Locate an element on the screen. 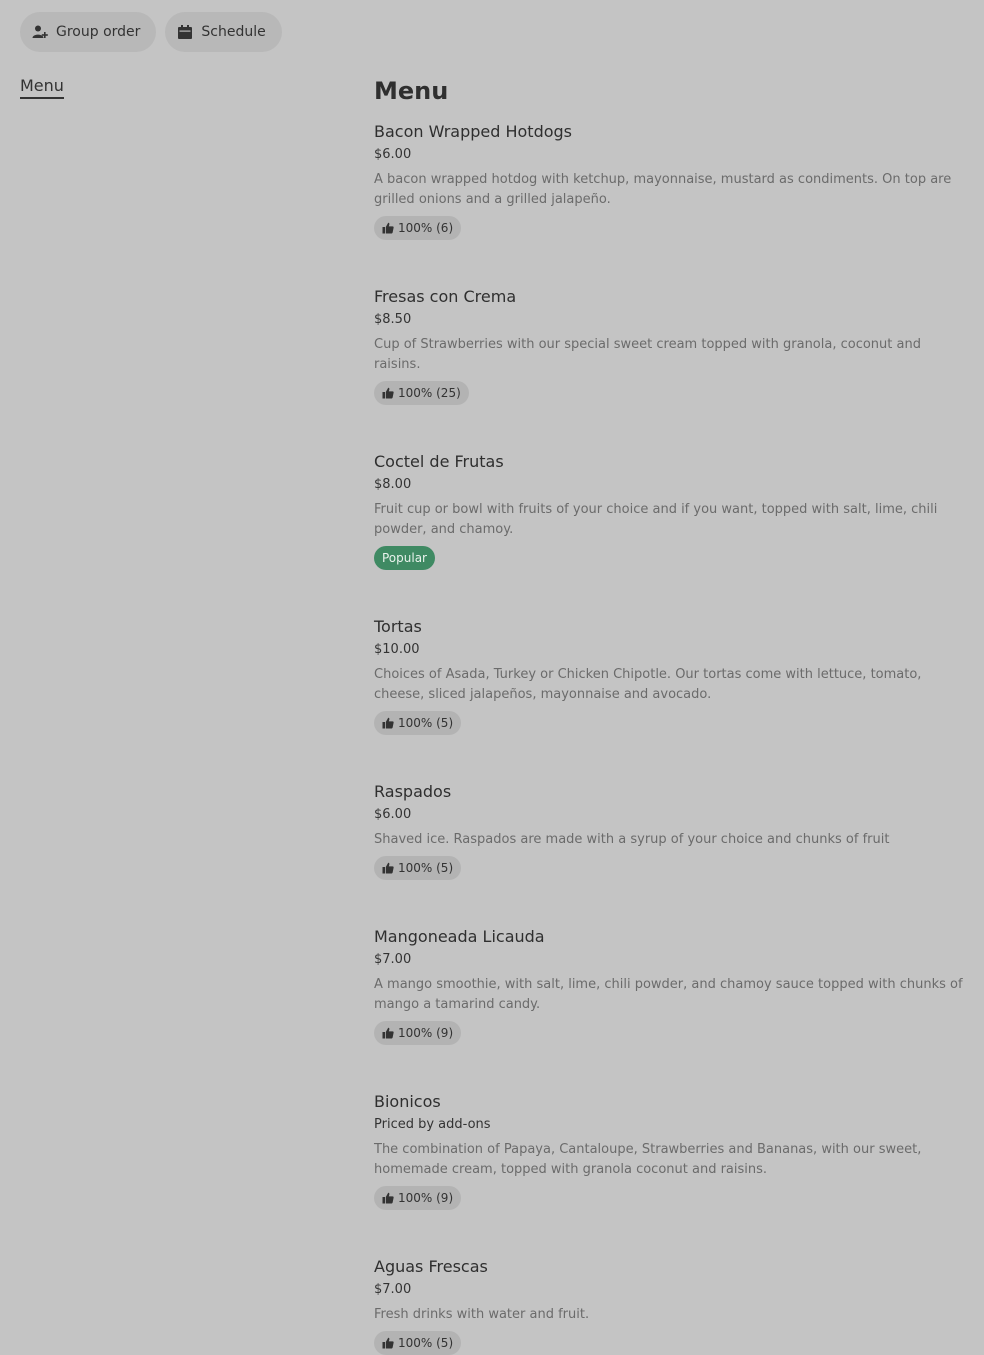 The image size is (984, 1355). item-price: $8.00 is located at coordinates (393, 484).